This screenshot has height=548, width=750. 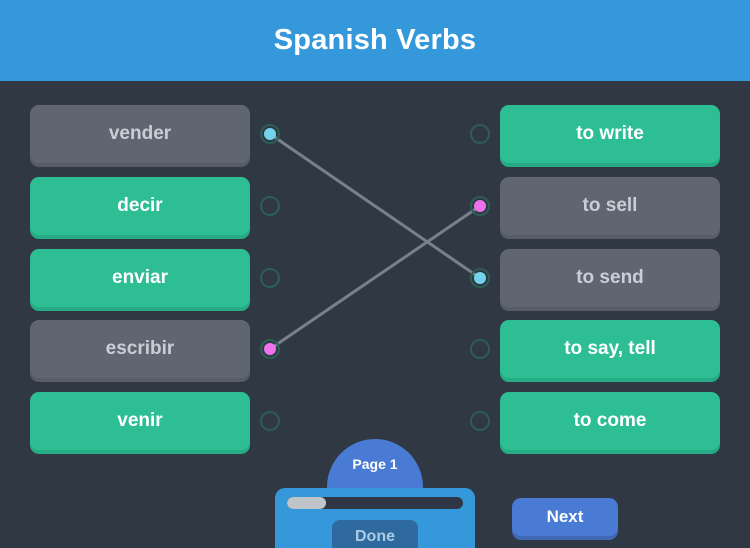 I want to click on match-row: decir, so click(x=155, y=206).